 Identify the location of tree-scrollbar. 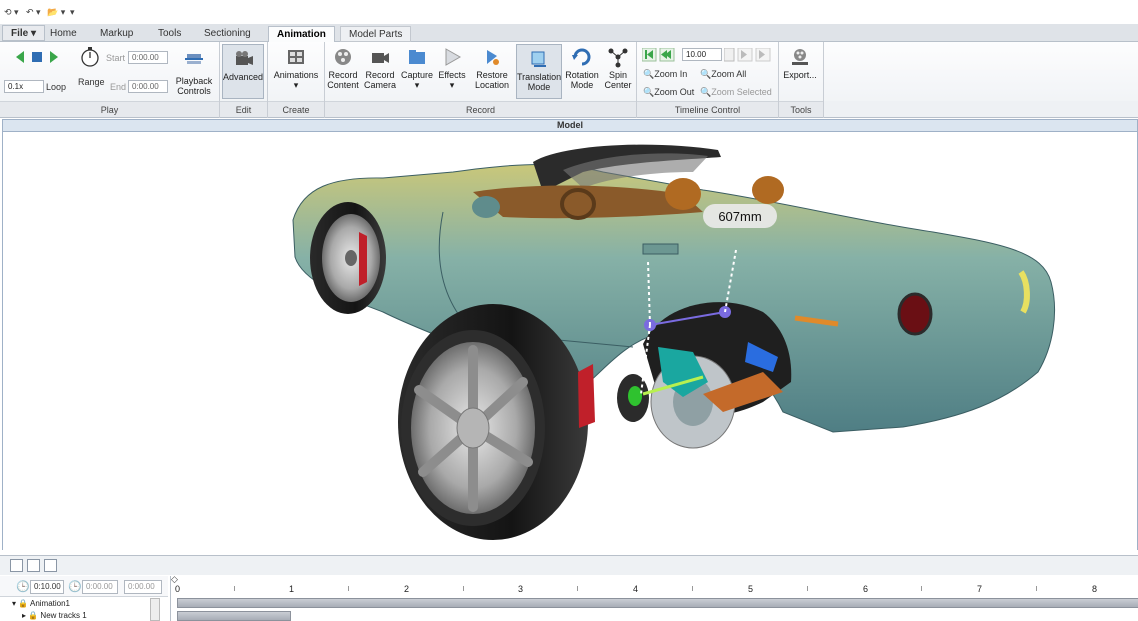
(155, 609).